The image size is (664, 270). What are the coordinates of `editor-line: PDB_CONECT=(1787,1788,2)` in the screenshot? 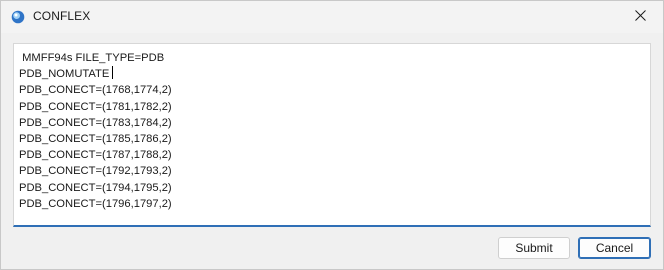 It's located at (95, 155).